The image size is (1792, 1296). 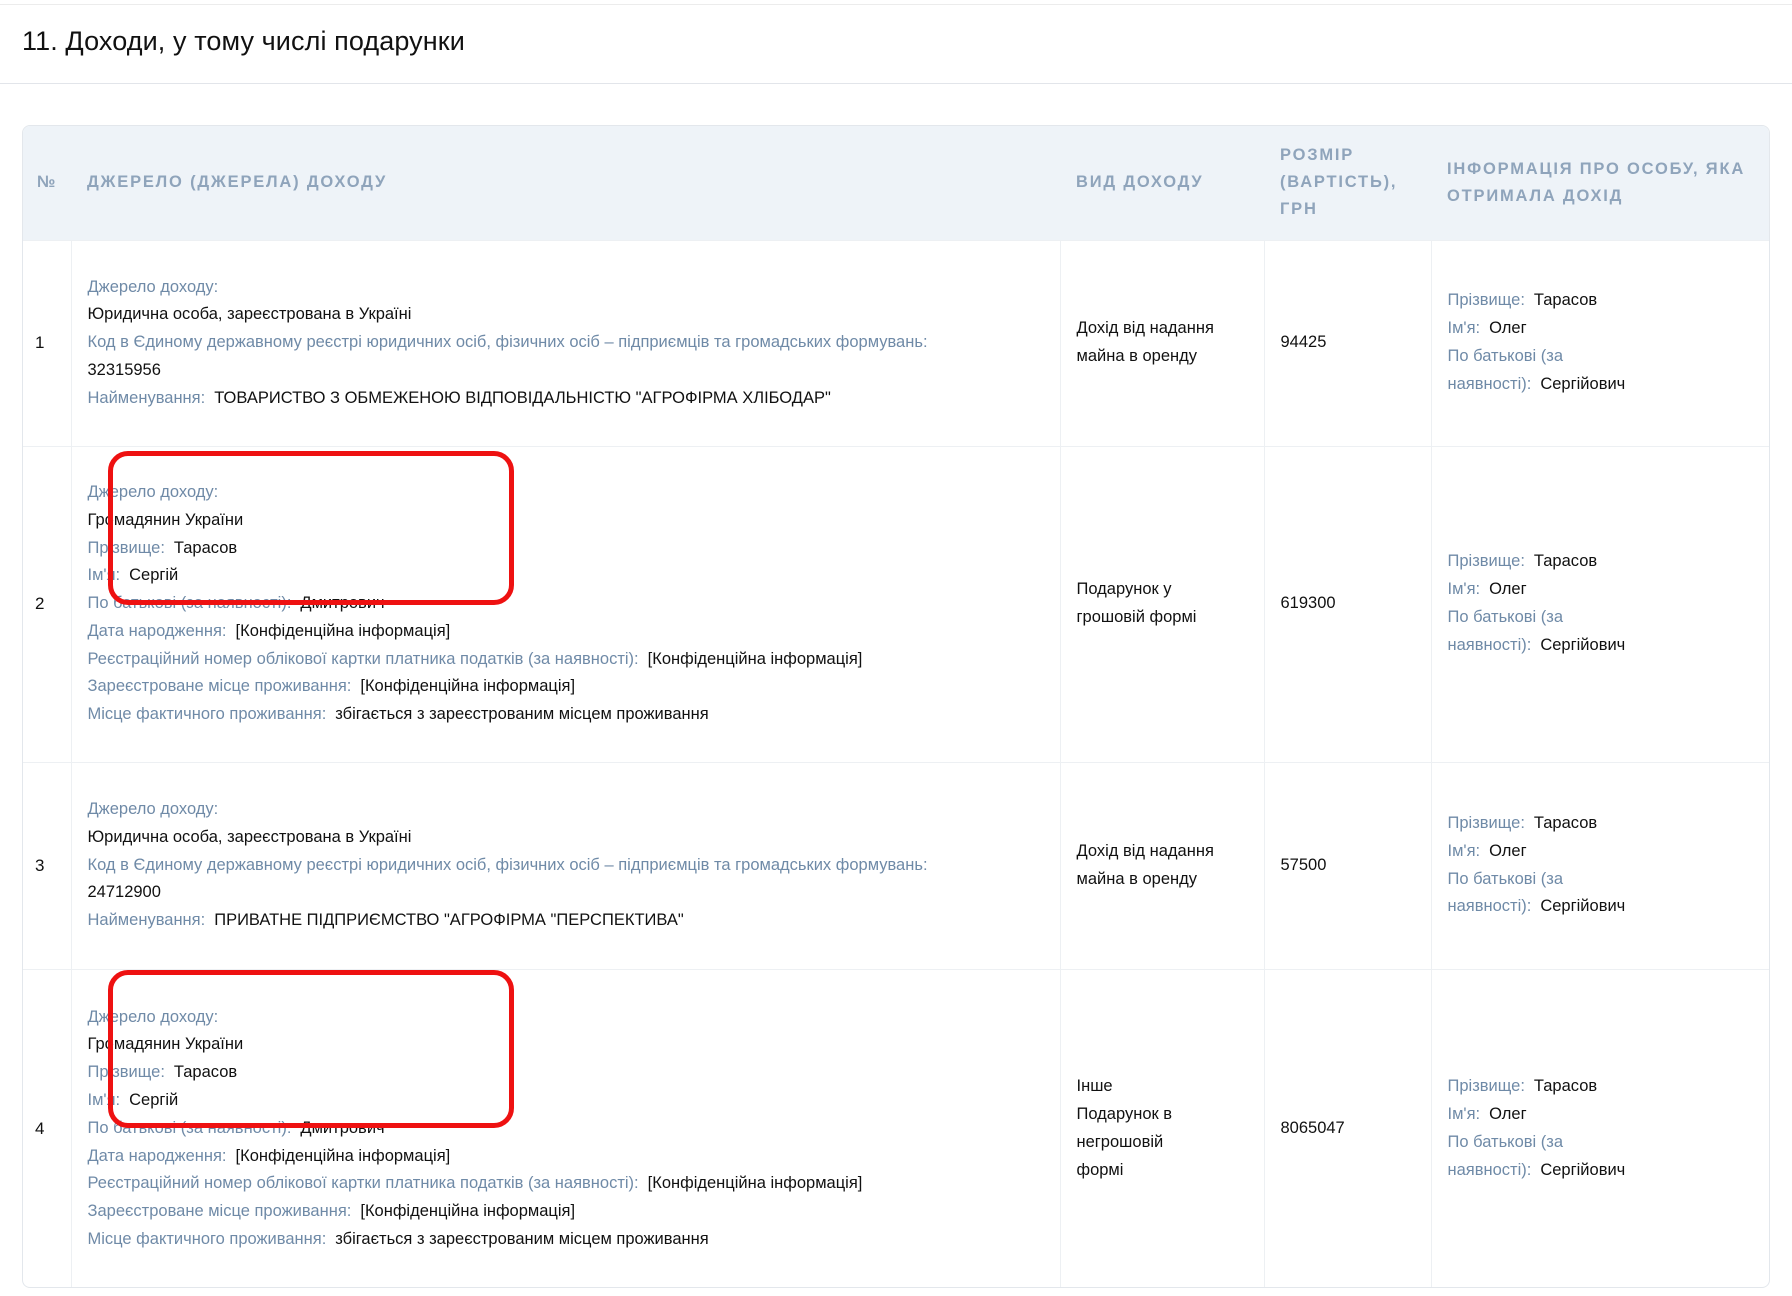 What do you see at coordinates (1162, 183) in the screenshot?
I see `header-kind: Вид доходу` at bounding box center [1162, 183].